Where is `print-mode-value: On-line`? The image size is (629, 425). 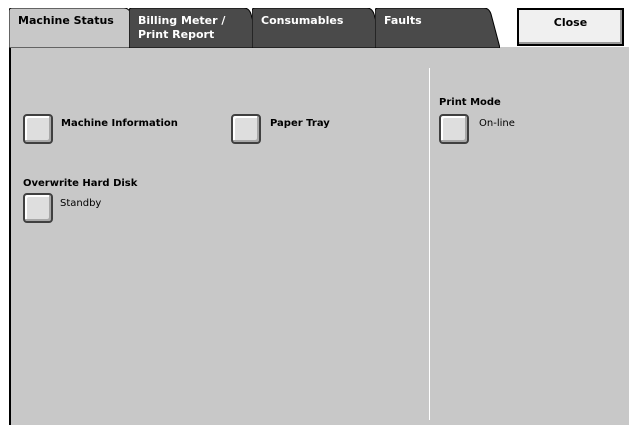 print-mode-value: On-line is located at coordinates (497, 123).